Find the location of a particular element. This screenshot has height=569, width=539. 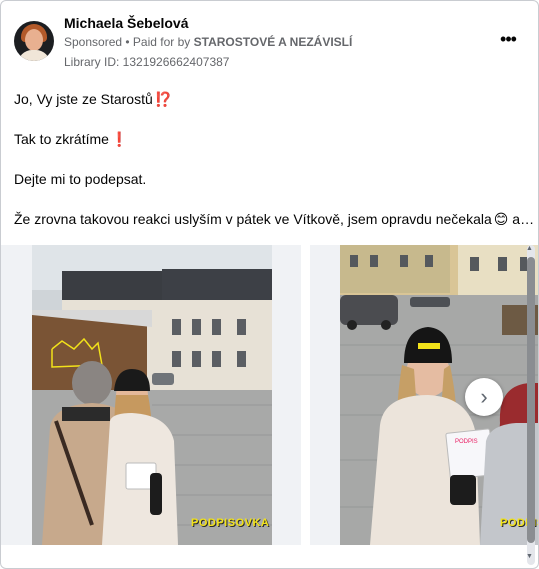

svg-text: PODPIS is located at coordinates (466, 442).